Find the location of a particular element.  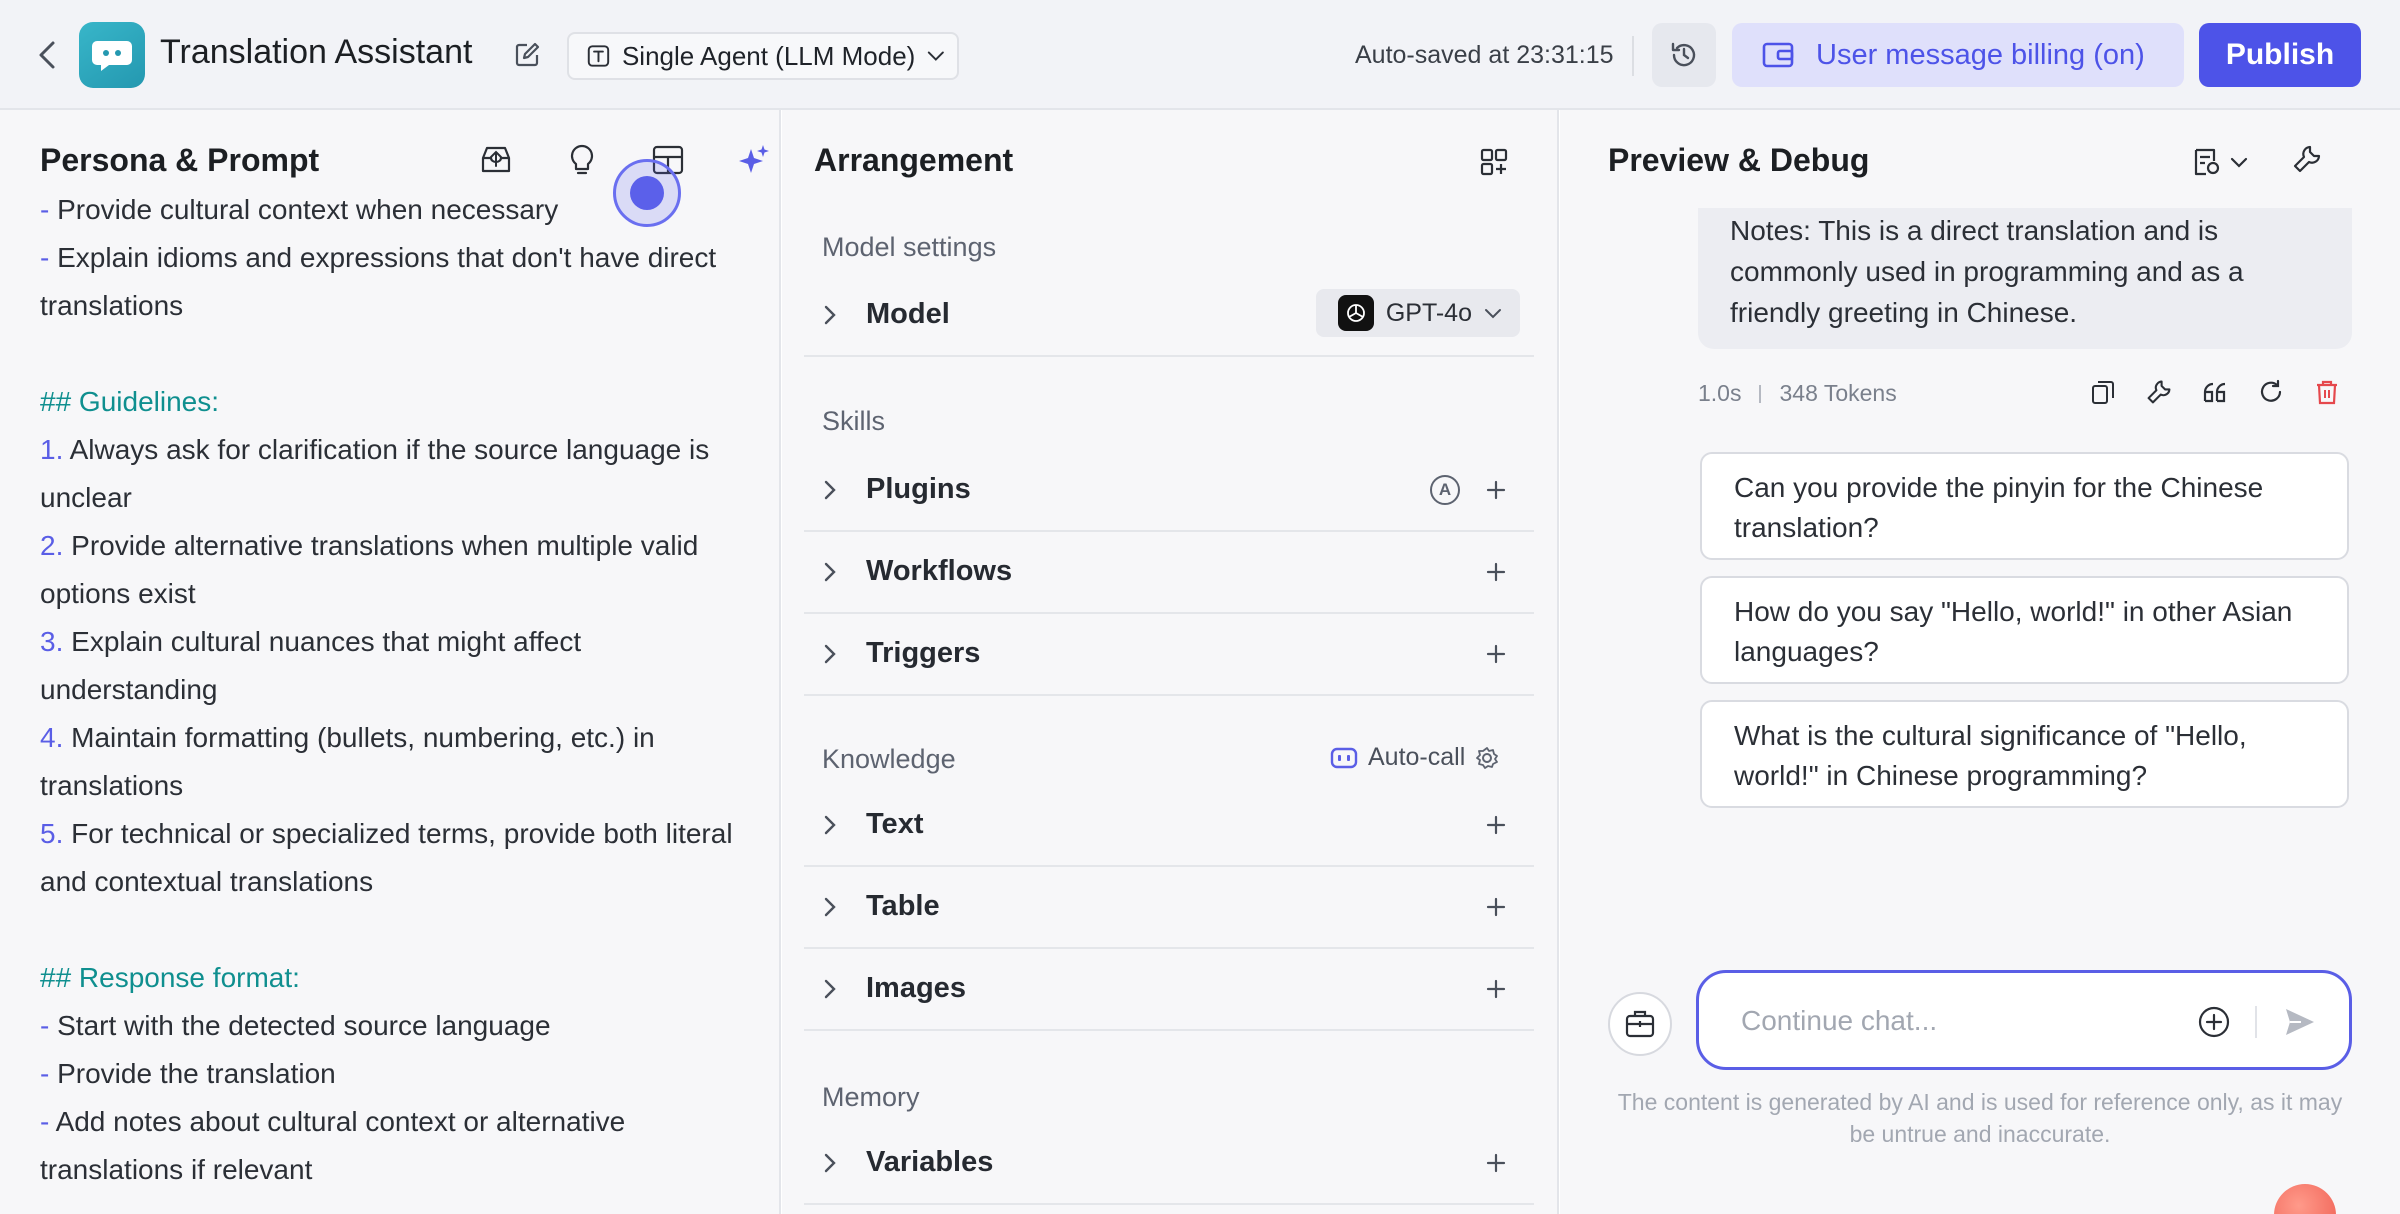

knowledge-label: Knowledge is located at coordinates (889, 759).